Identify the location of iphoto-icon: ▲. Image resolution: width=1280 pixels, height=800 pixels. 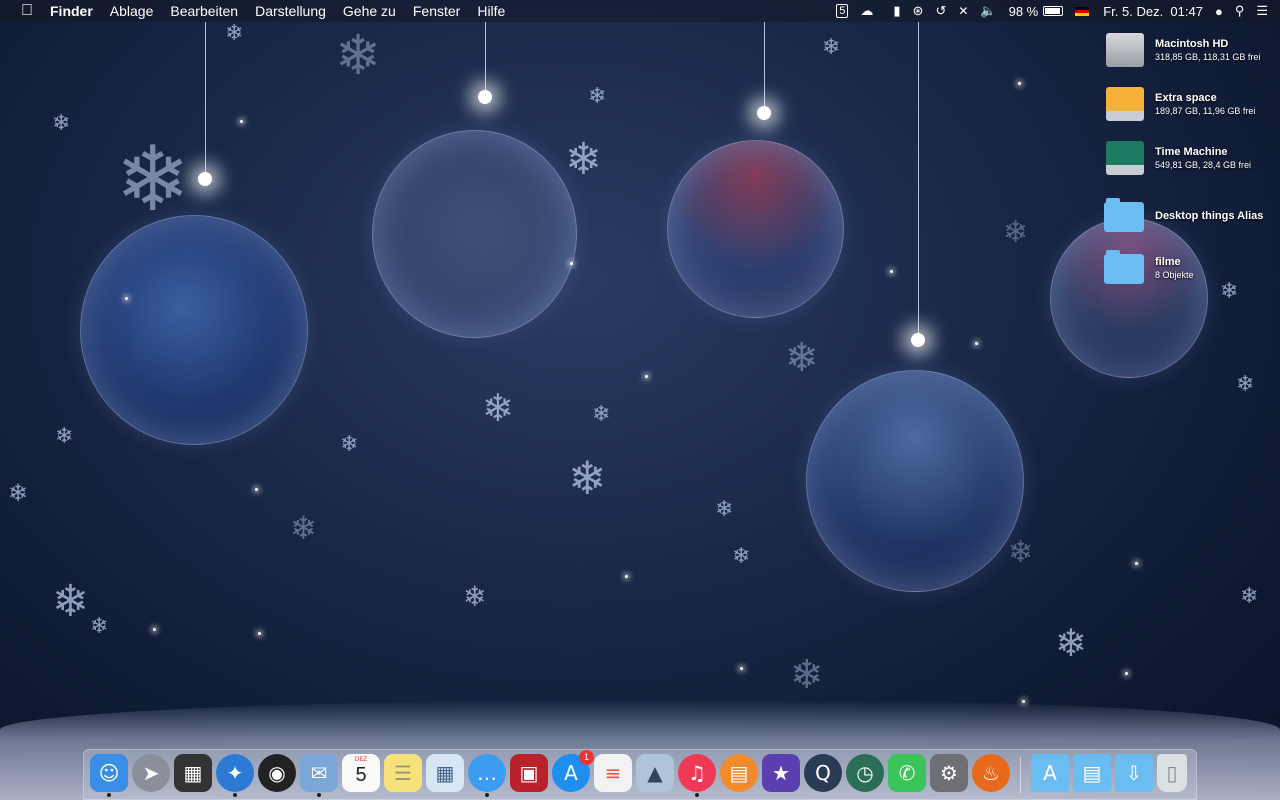
(655, 772).